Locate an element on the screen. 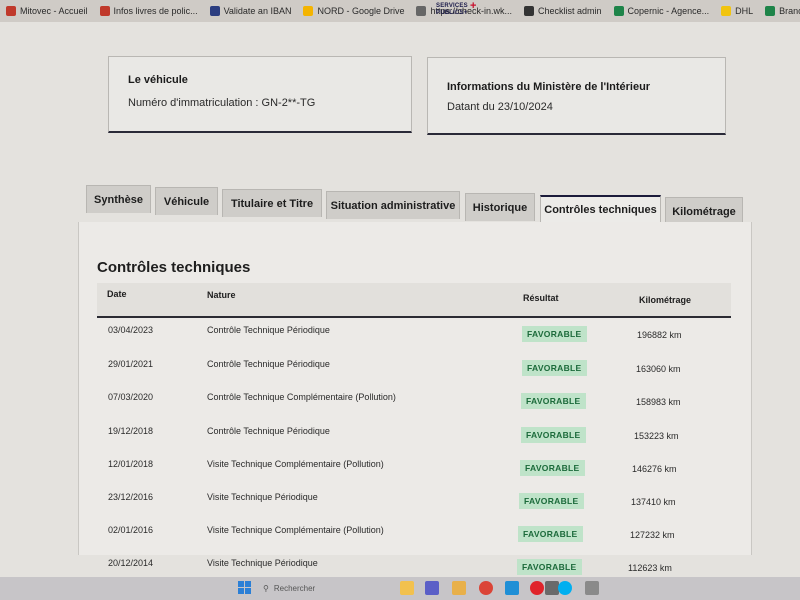 The width and height of the screenshot is (800, 600). section-title: Contrôles techniques is located at coordinates (174, 267).